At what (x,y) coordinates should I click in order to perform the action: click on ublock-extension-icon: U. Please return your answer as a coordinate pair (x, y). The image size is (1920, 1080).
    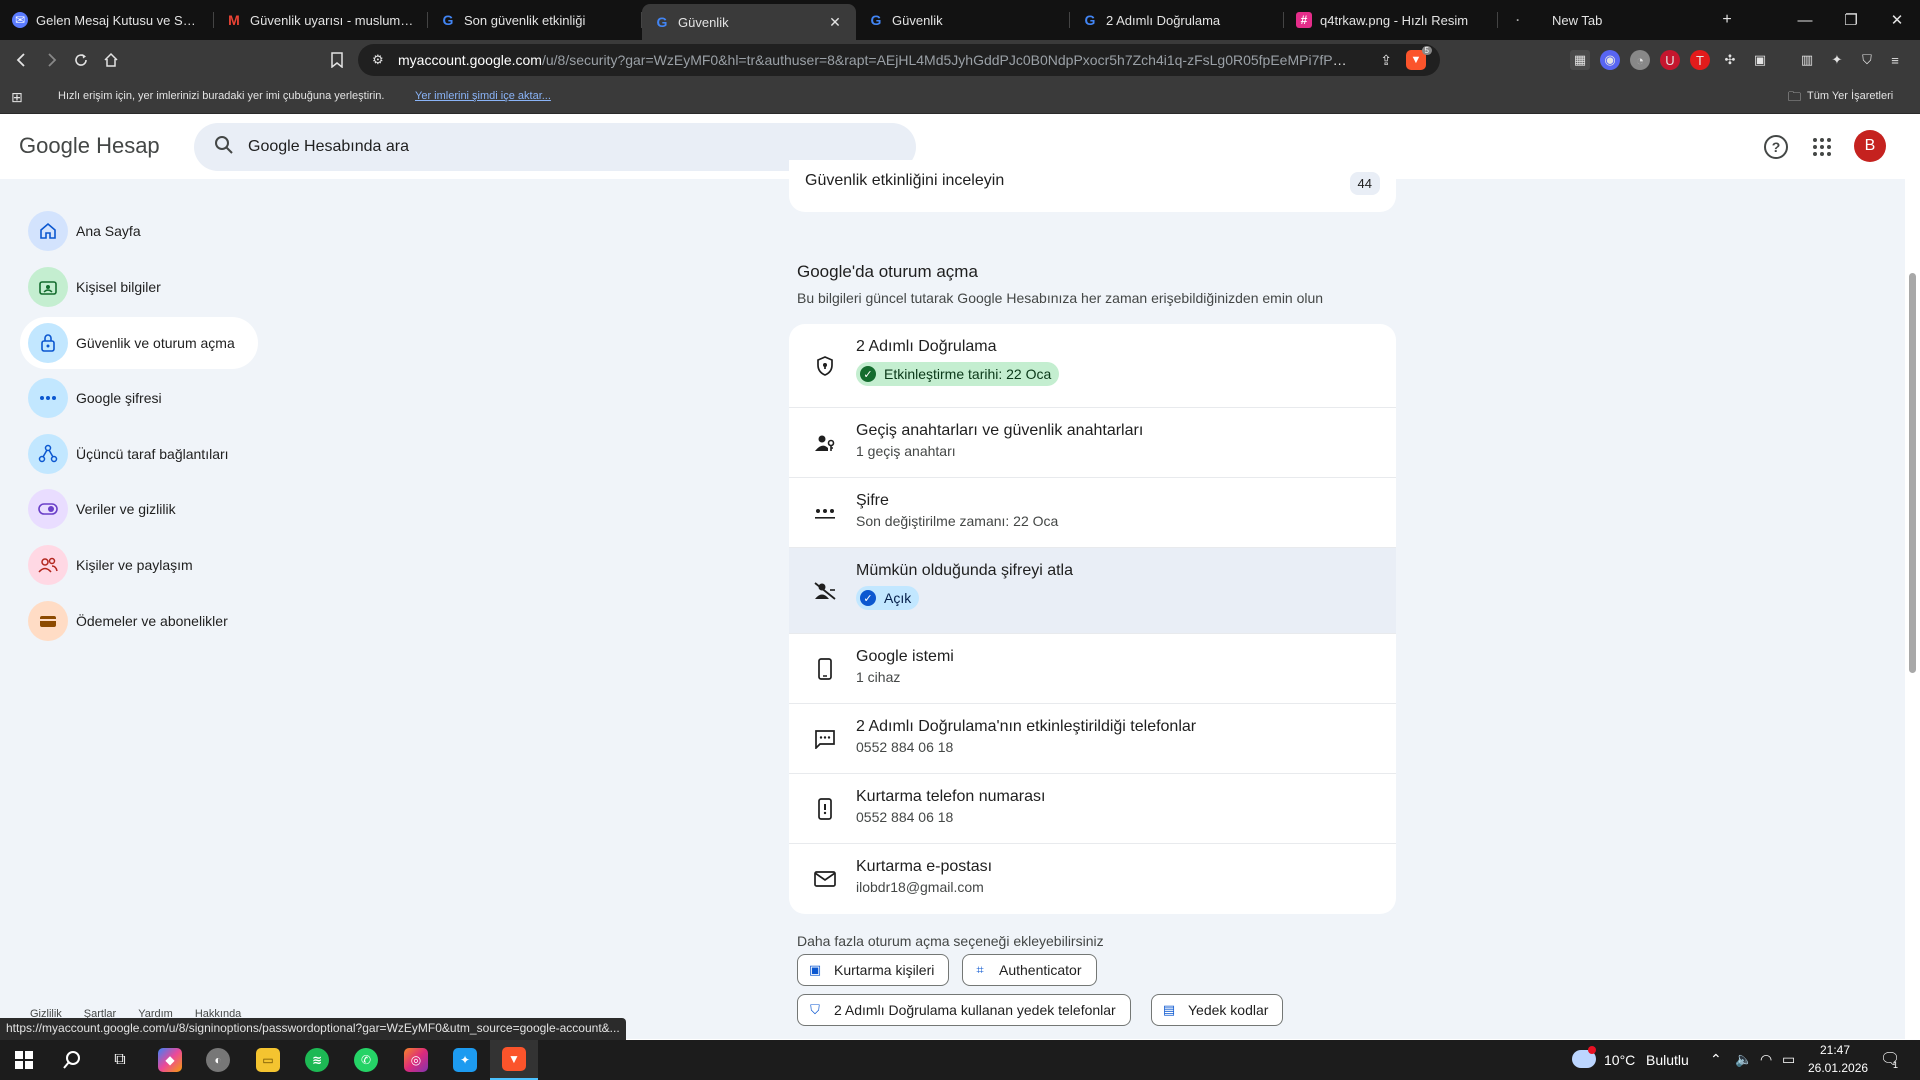
    Looking at the image, I should click on (1670, 60).